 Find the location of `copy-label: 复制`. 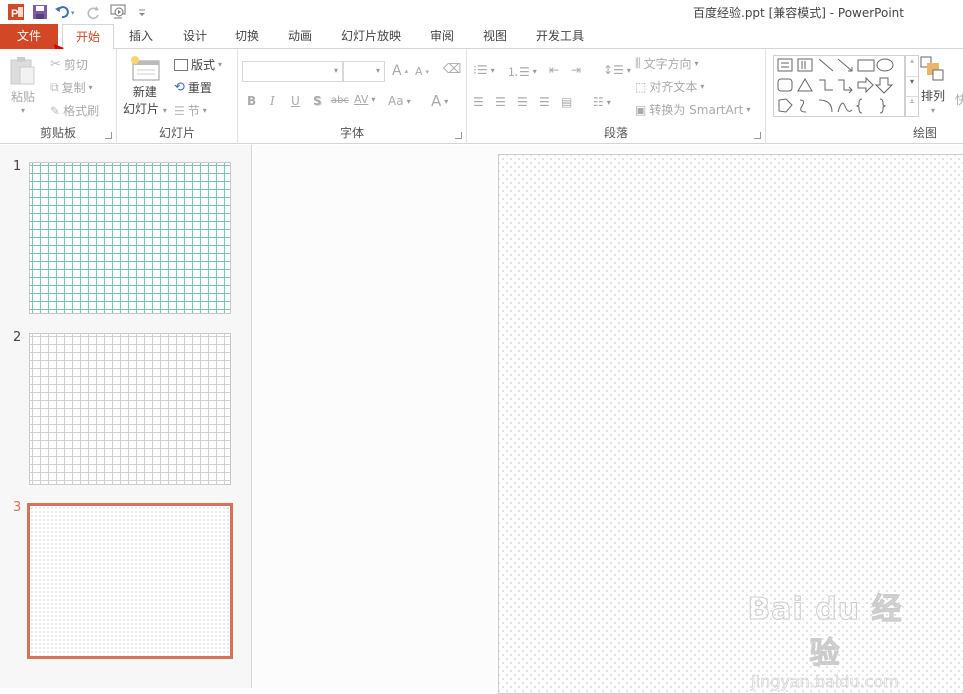

copy-label: 复制 is located at coordinates (73, 88).